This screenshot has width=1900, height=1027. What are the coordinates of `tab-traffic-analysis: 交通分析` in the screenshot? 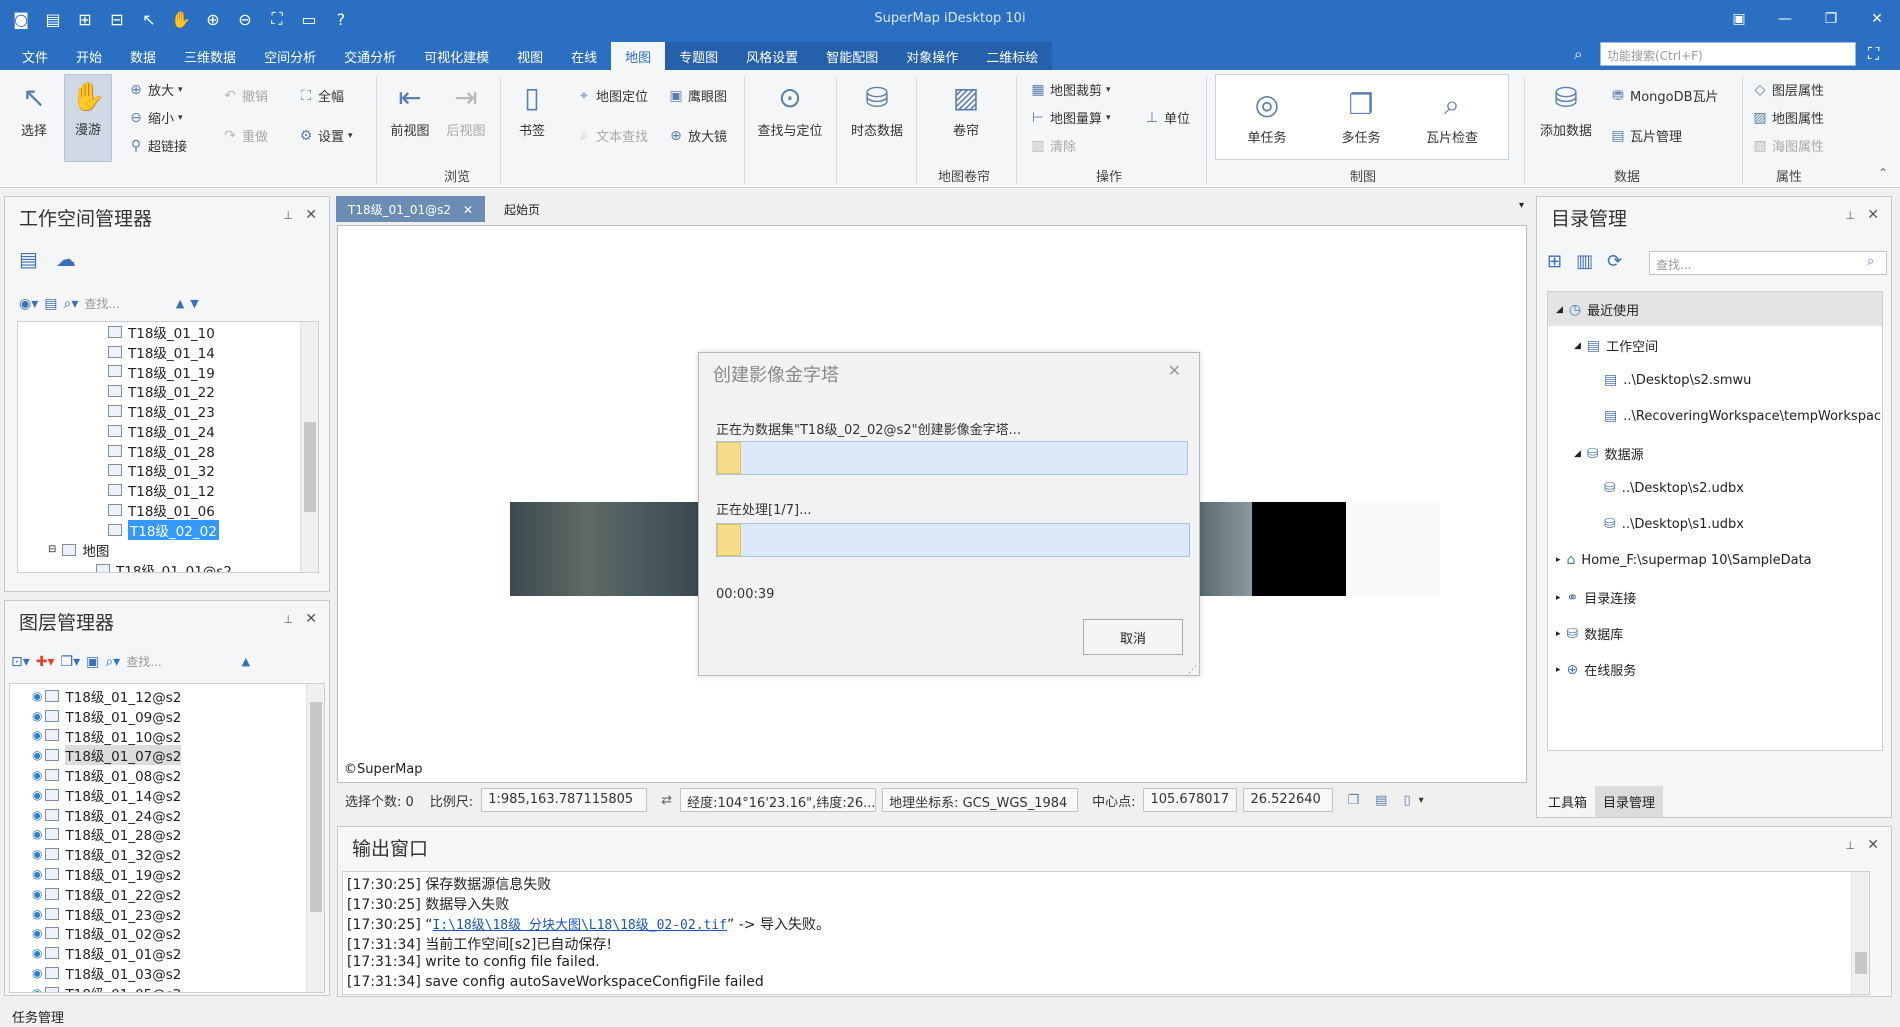 It's located at (370, 56).